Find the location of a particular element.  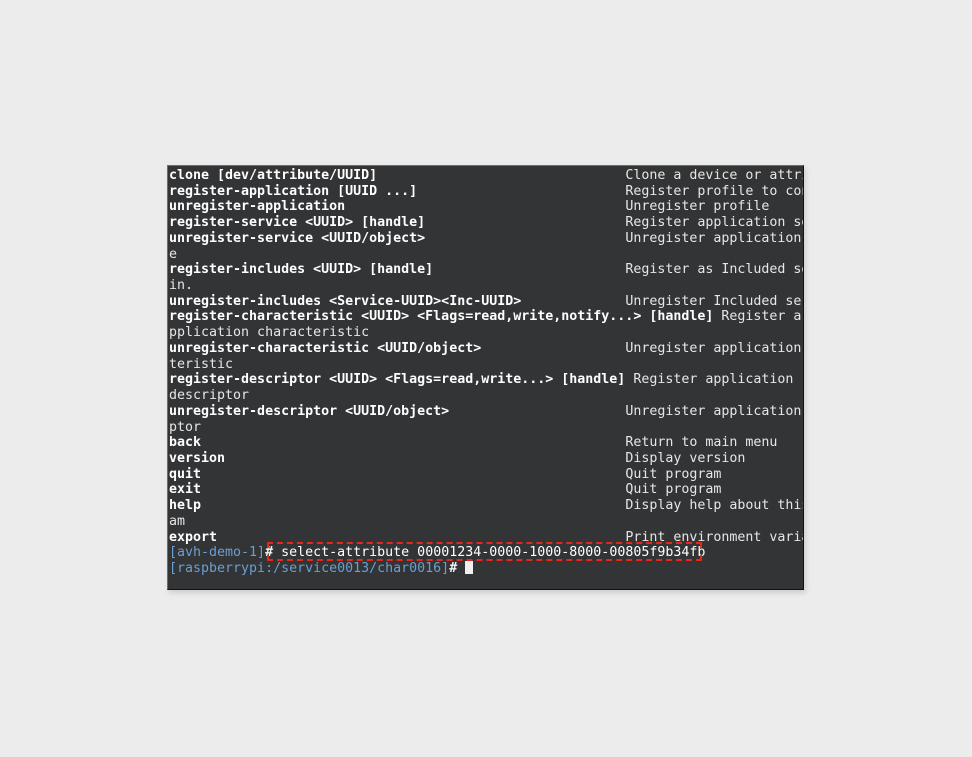

command-syntax: unregister-application is located at coordinates (397, 207).